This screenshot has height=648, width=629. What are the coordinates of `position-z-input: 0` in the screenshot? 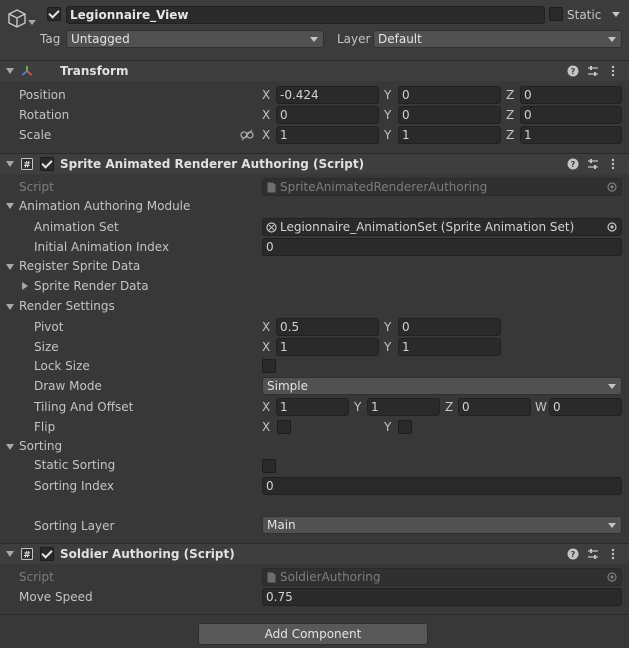 It's located at (571, 95).